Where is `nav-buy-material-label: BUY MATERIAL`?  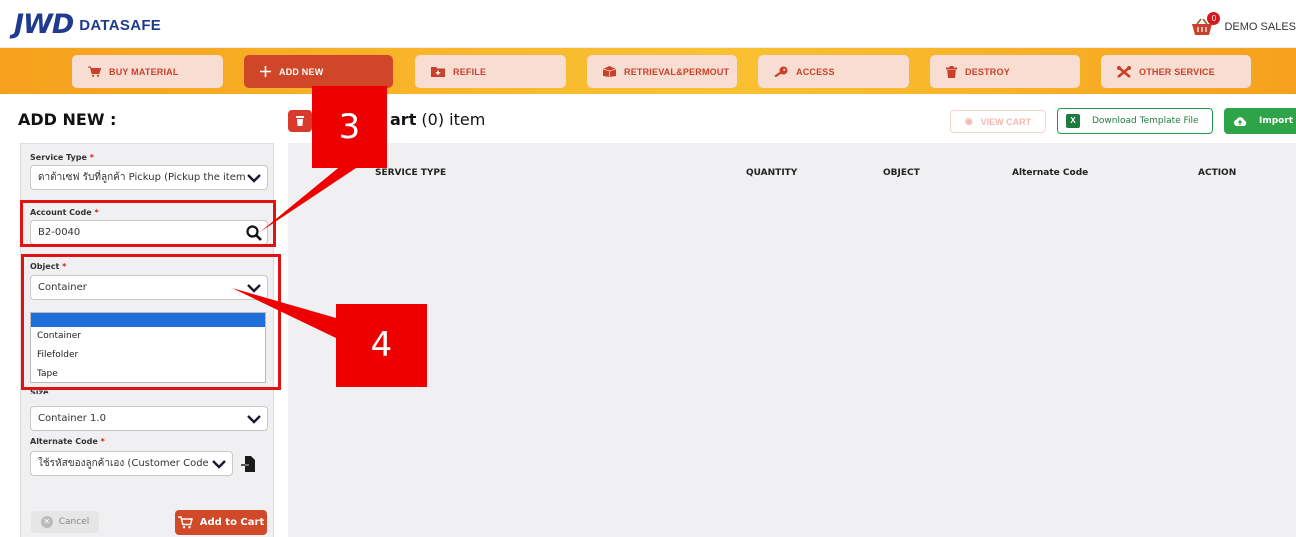 nav-buy-material-label: BUY MATERIAL is located at coordinates (144, 71).